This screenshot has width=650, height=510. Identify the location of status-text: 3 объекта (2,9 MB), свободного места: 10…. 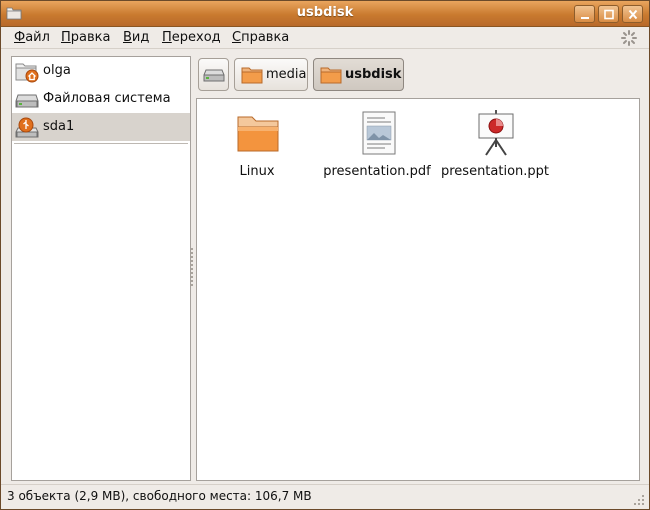
(159, 496).